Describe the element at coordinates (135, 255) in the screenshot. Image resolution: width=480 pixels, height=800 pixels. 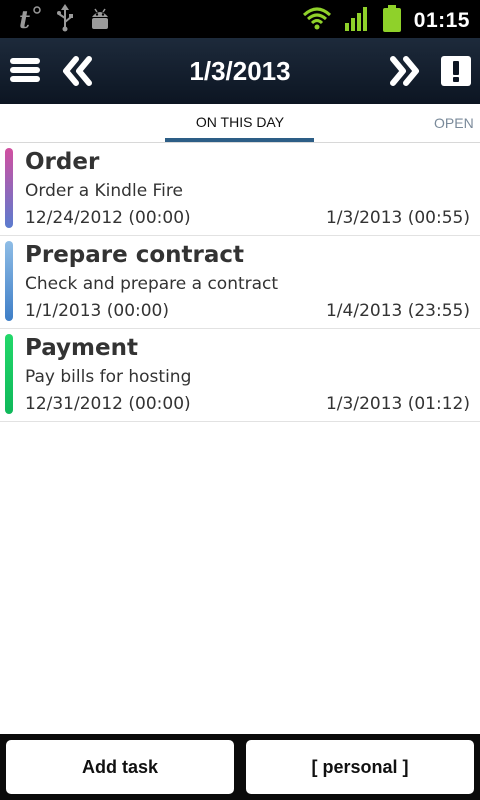
I see `task-name: Prepare contract` at that location.